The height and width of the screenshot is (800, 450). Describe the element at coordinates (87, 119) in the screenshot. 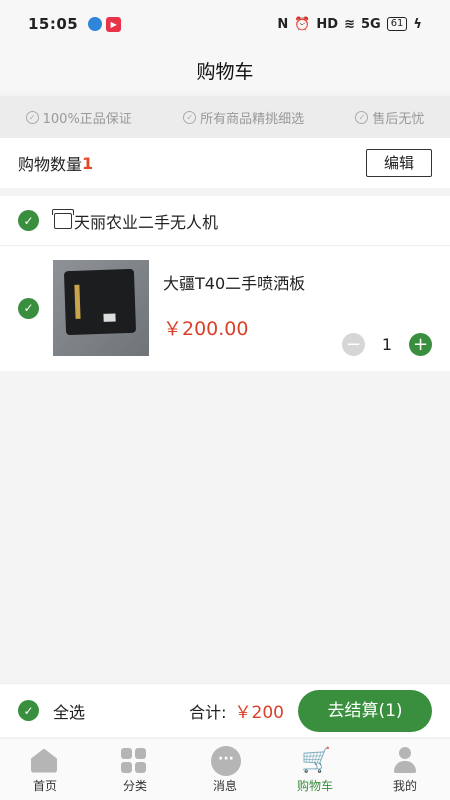

I see `guarantee-label: 100%正品保证` at that location.